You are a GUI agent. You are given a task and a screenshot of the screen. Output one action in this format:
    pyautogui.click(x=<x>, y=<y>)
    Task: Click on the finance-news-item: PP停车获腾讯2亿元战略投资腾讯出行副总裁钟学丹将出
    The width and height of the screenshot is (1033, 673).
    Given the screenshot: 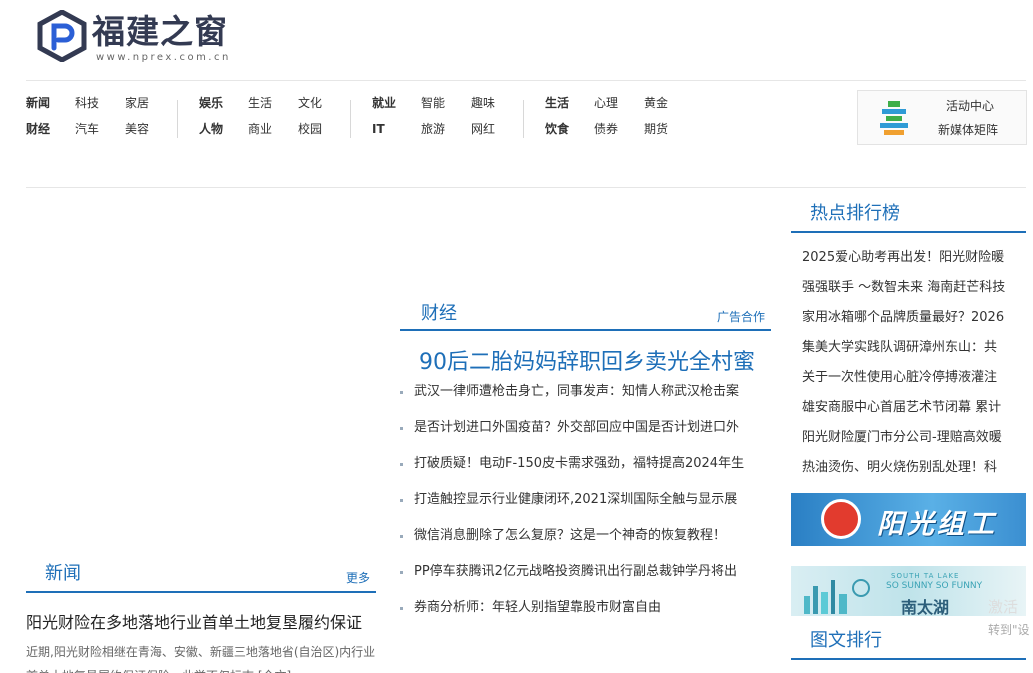 What is the action you would take?
    pyautogui.click(x=583, y=579)
    